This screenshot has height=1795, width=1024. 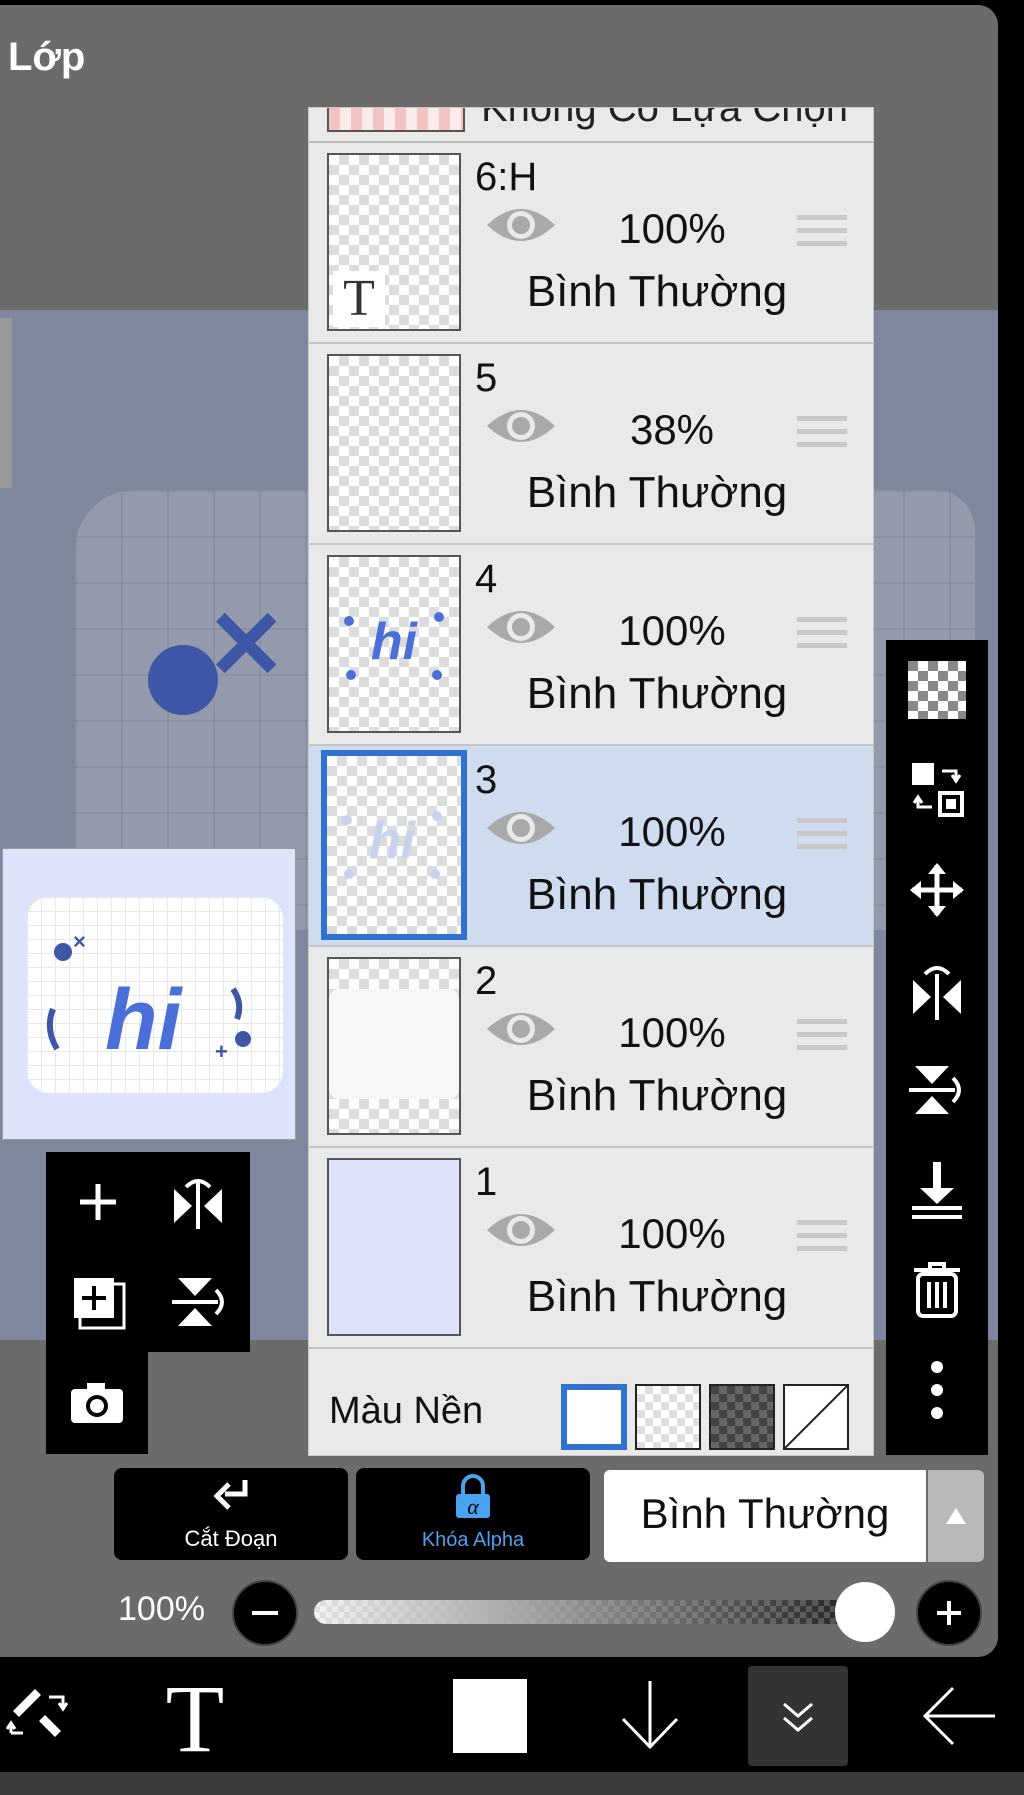 What do you see at coordinates (937, 690) in the screenshot?
I see `transparent-layer-button` at bounding box center [937, 690].